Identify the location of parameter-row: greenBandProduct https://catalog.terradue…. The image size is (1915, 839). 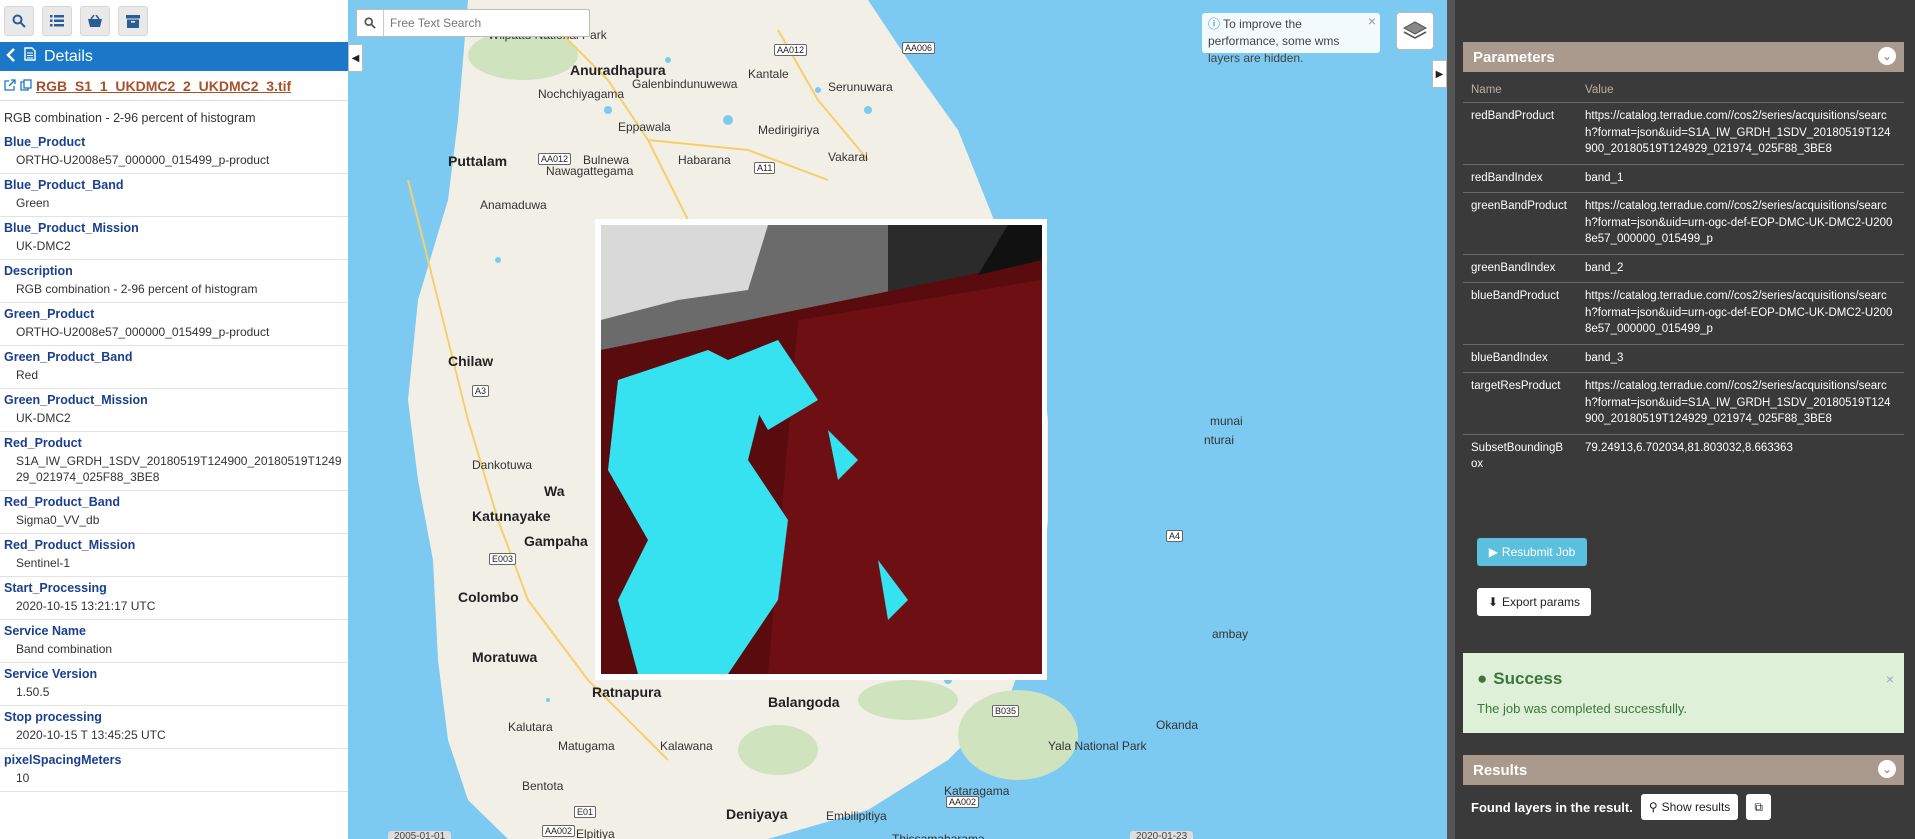
(1683, 223).